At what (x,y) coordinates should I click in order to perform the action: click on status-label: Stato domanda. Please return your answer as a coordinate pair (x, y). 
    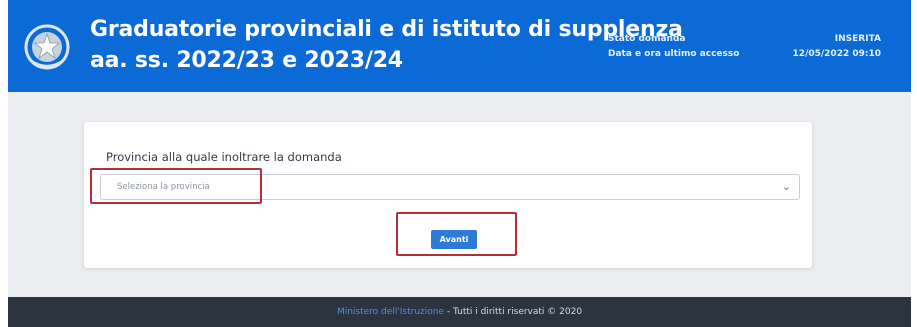
    Looking at the image, I should click on (647, 39).